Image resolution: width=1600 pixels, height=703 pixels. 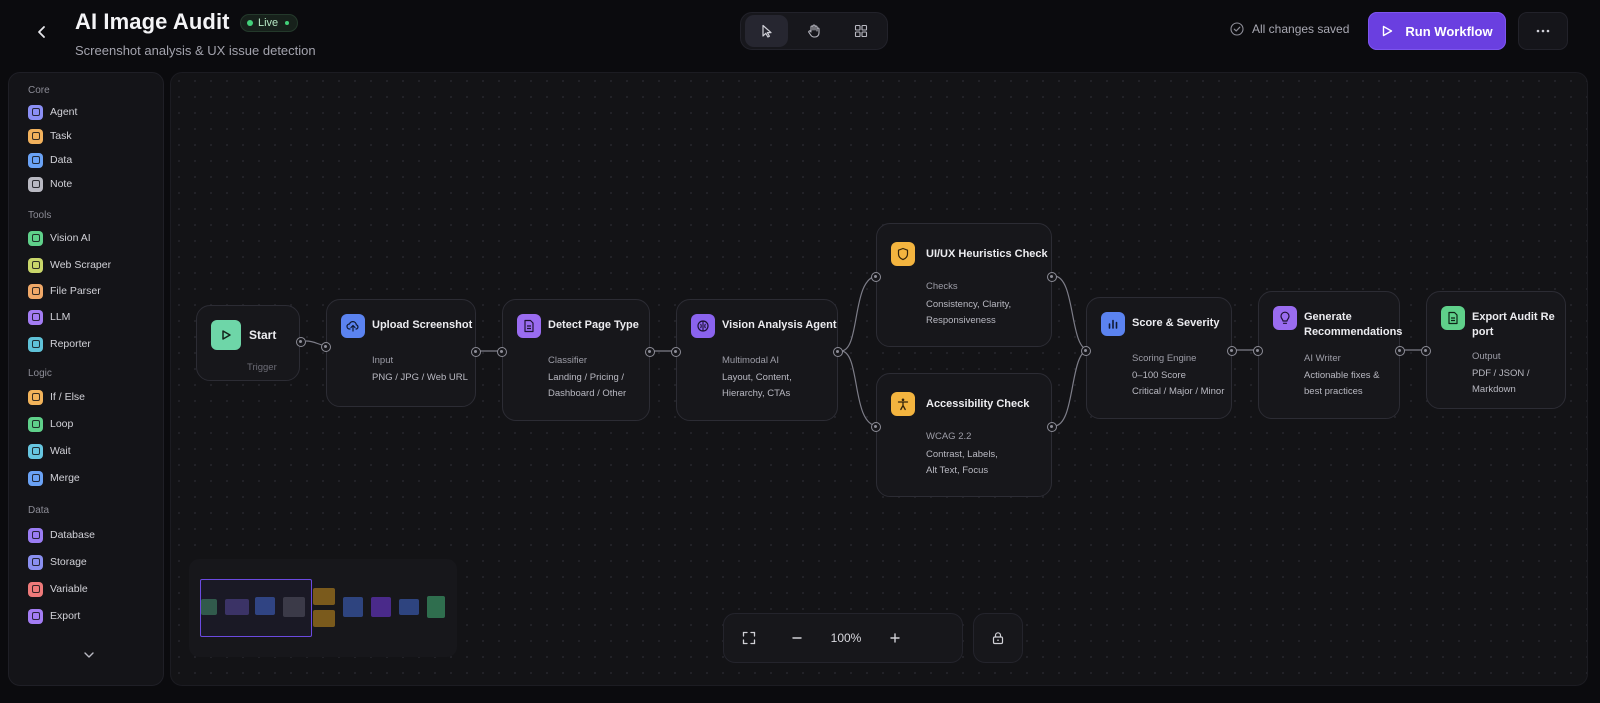 What do you see at coordinates (1342, 375) in the screenshot?
I see `node-desc: Actionable fixes &` at bounding box center [1342, 375].